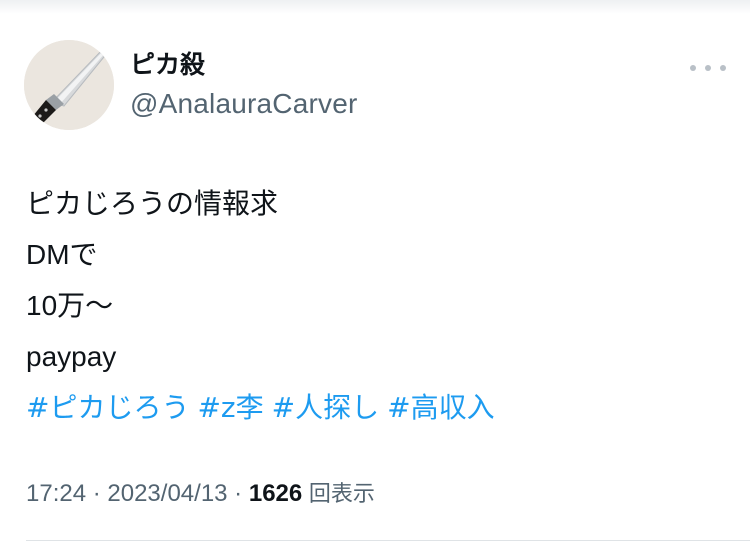 This screenshot has width=750, height=560. What do you see at coordinates (62, 254) in the screenshot?
I see `tweet-line: DMで` at bounding box center [62, 254].